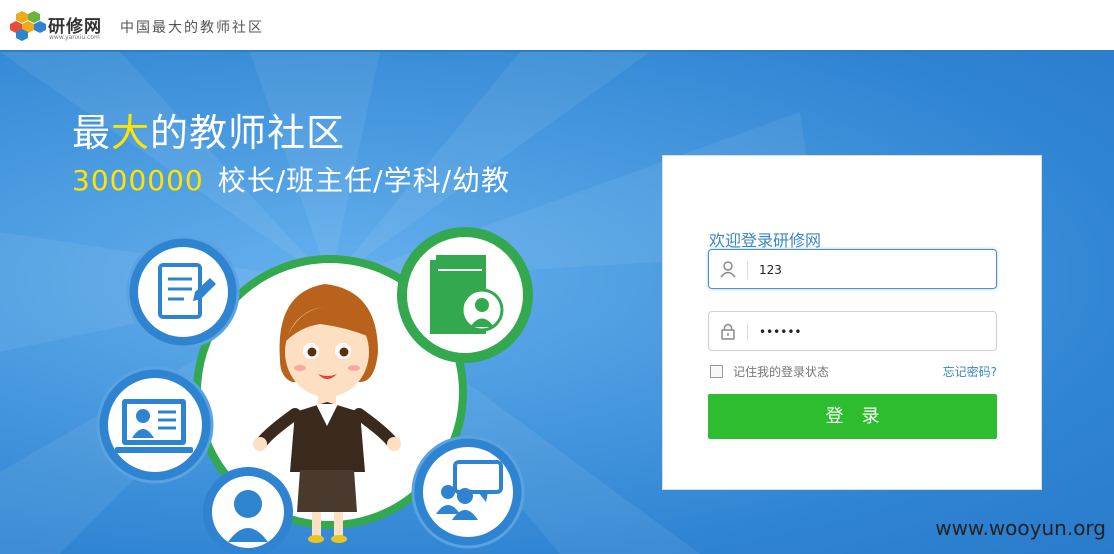 Image resolution: width=1114 pixels, height=554 pixels. I want to click on document-icon, so click(183, 292).